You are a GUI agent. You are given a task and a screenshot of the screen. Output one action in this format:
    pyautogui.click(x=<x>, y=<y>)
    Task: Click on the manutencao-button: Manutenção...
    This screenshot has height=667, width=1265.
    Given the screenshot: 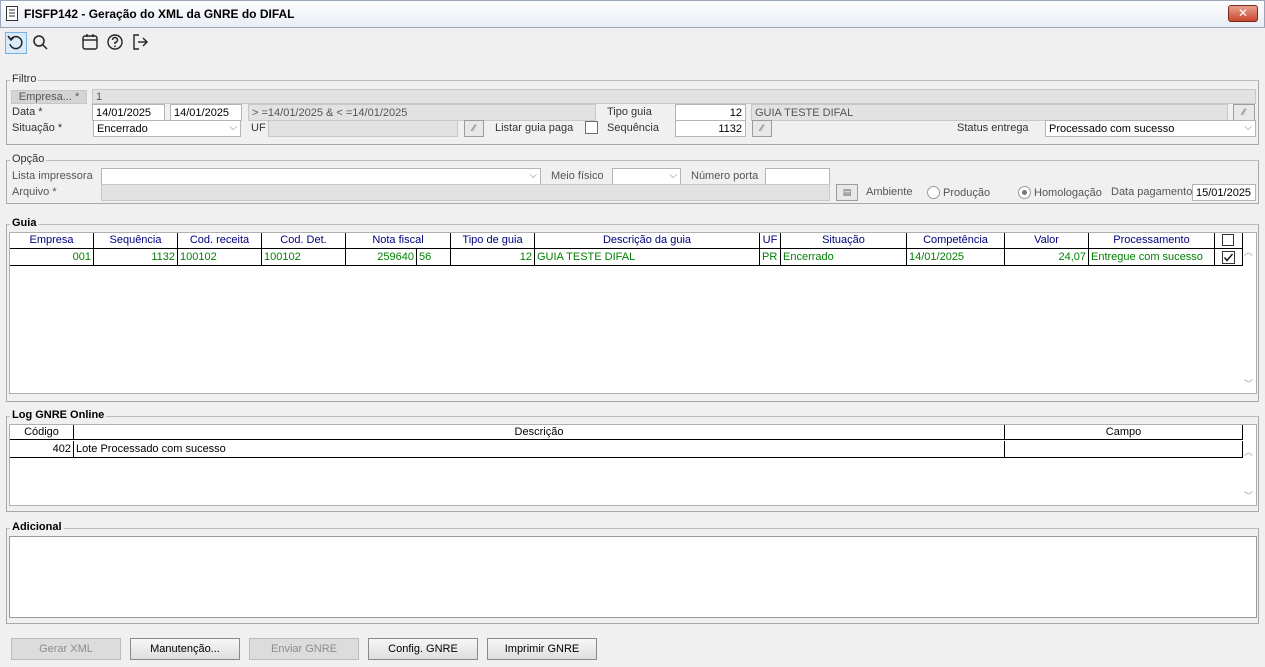 What is the action you would take?
    pyautogui.click(x=185, y=649)
    